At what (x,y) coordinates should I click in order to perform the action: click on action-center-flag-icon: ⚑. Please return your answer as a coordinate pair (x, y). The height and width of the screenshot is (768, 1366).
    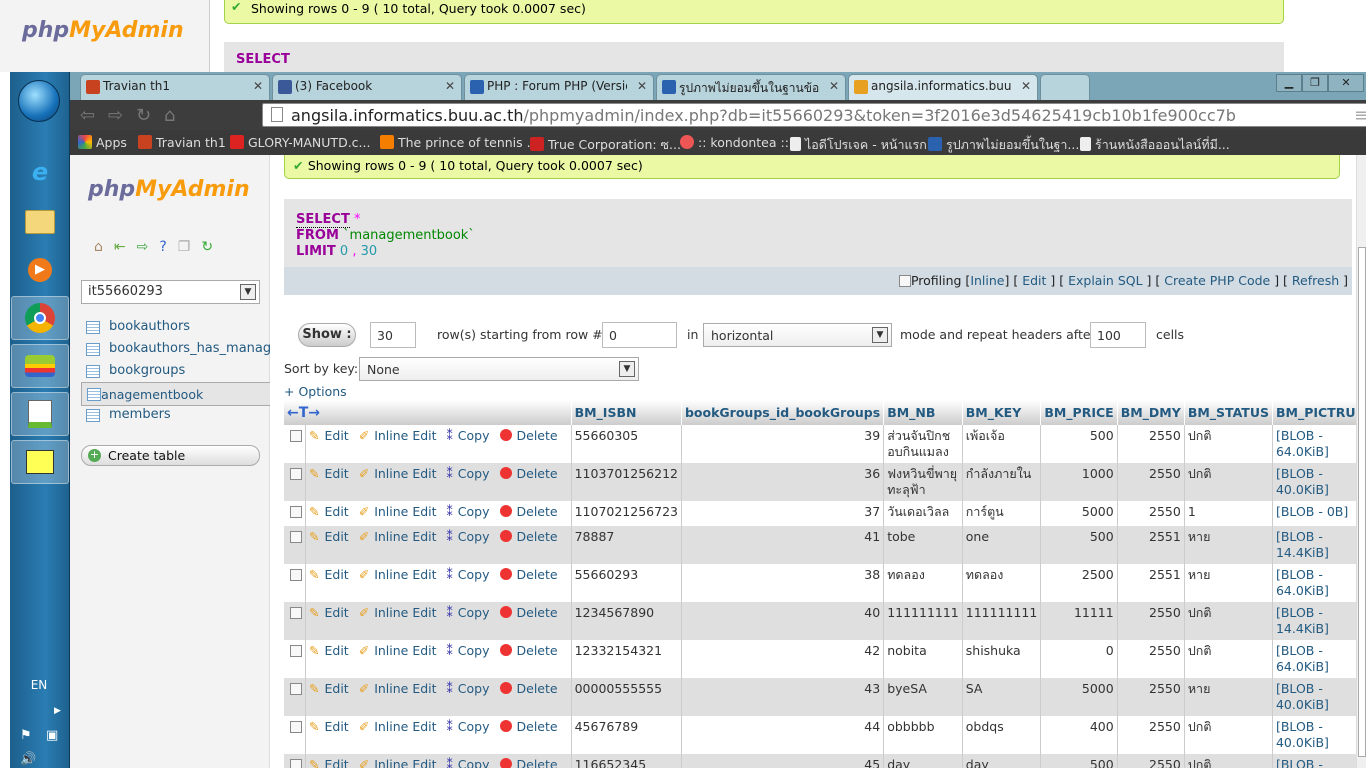
    Looking at the image, I should click on (26, 735).